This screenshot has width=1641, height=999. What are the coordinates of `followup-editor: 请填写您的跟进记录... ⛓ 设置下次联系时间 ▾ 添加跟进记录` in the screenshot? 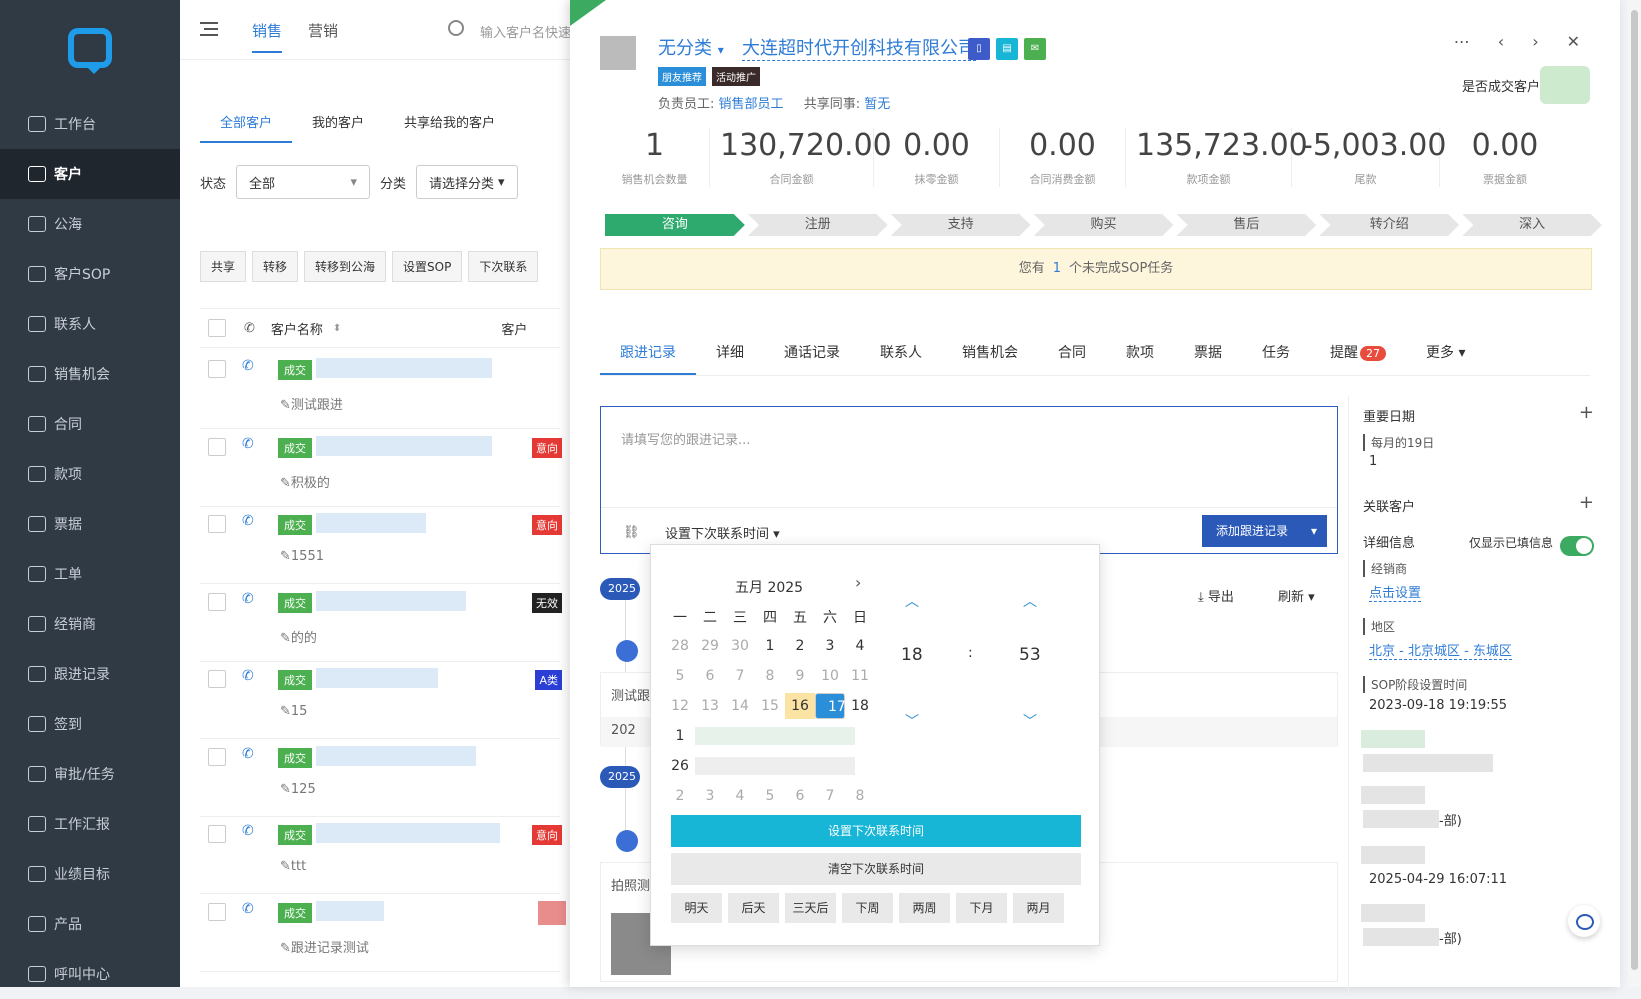 It's located at (969, 480).